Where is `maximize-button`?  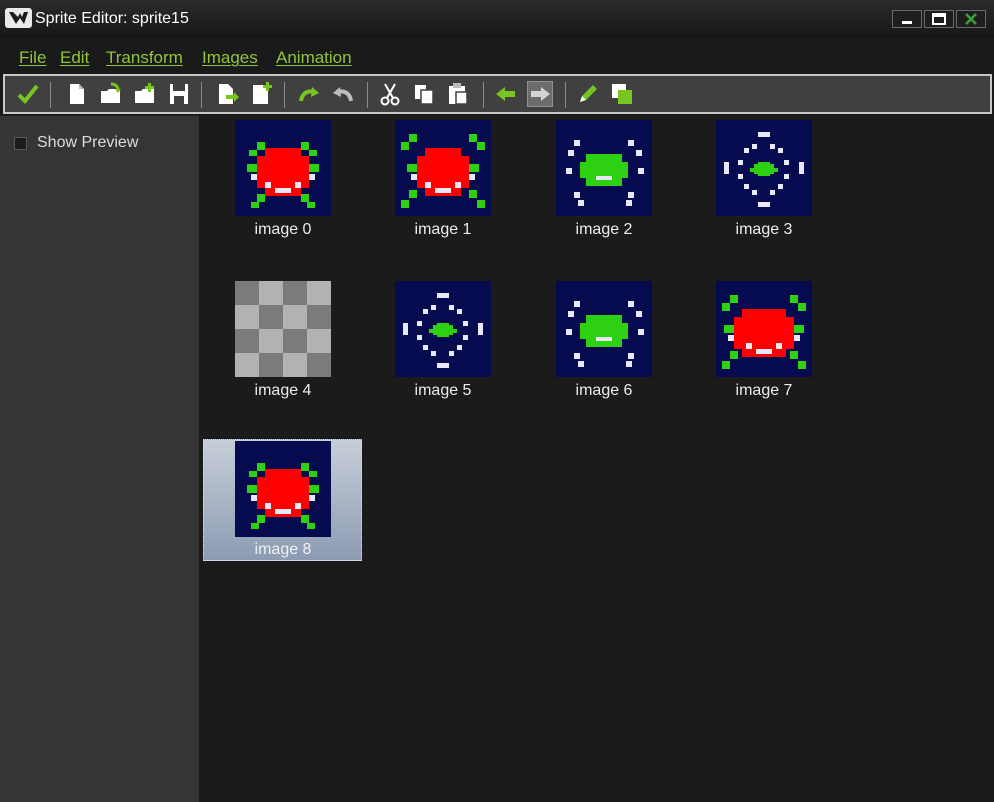
maximize-button is located at coordinates (939, 19).